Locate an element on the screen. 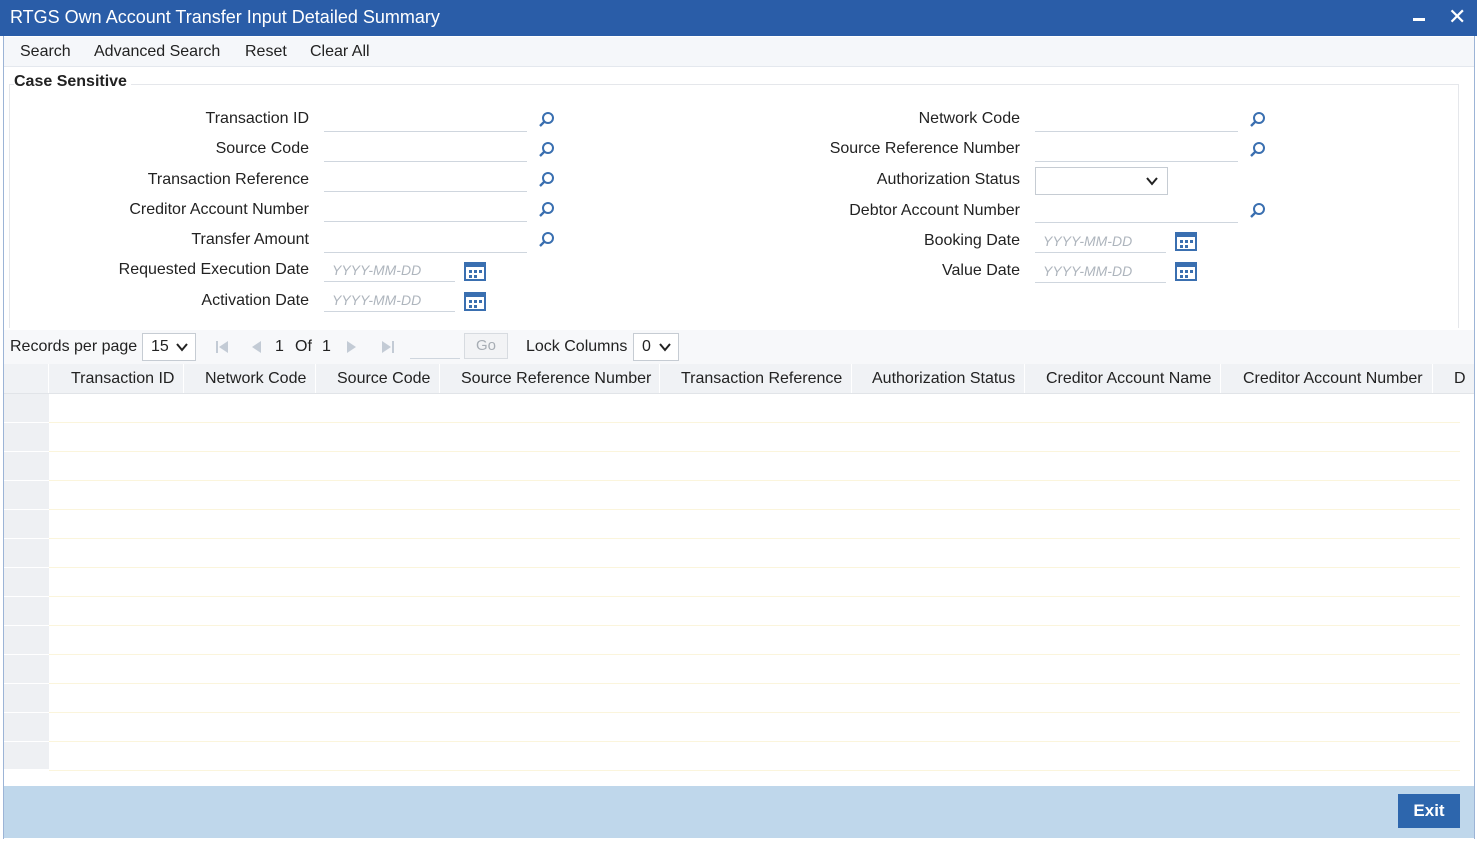 The height and width of the screenshot is (841, 1477). records-per-page-select: 15 is located at coordinates (169, 347).